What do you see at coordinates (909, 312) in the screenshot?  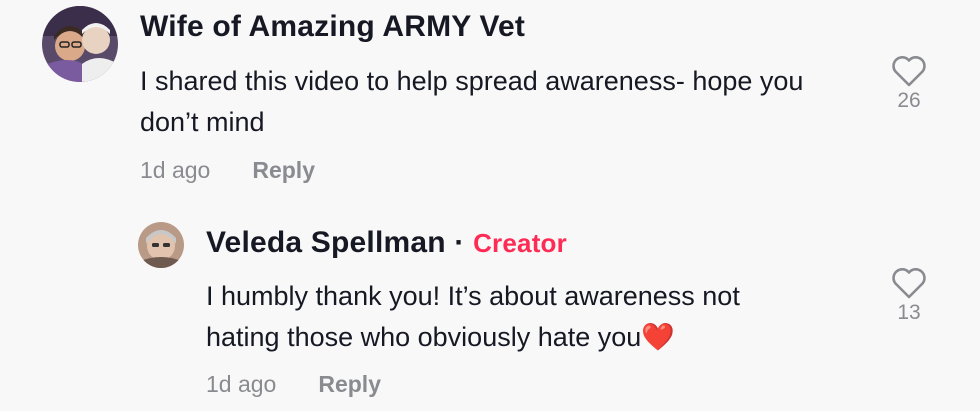 I see `like-count: 13` at bounding box center [909, 312].